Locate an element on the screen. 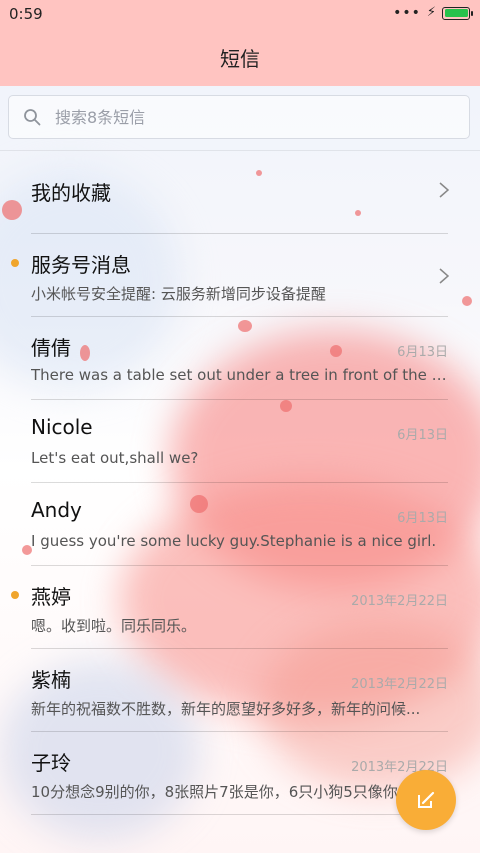  compose-icon is located at coordinates (426, 799).